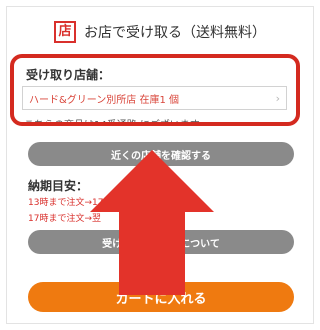  I want to click on pickup-title: お店で受け取る（送料無料）, so click(175, 33).